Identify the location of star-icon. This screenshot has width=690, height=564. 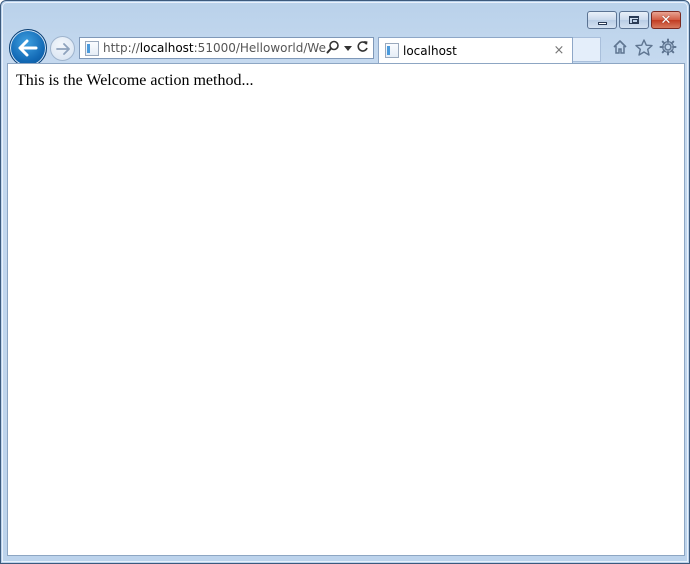
(644, 47).